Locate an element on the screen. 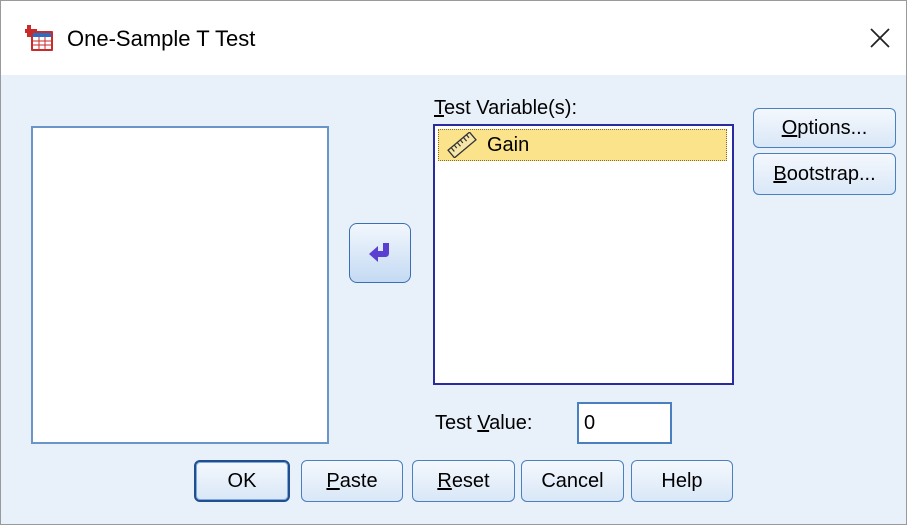 This screenshot has height=525, width=907. paste-button: Paste is located at coordinates (352, 481).